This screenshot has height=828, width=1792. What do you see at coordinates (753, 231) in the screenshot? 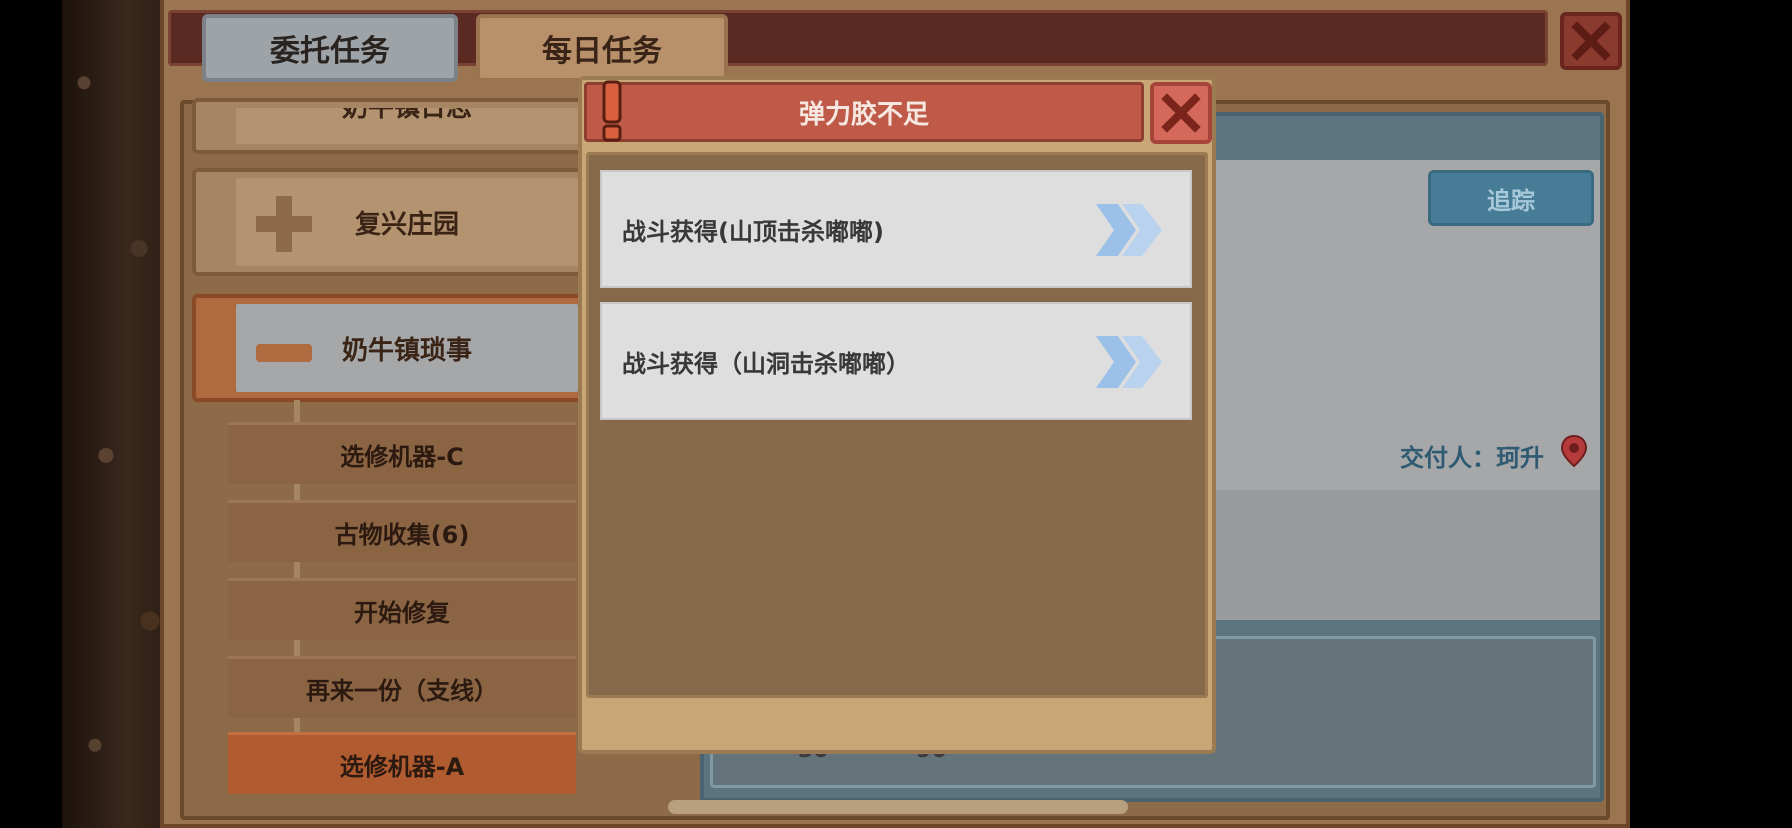
I see `source-label: 战斗获得(山顶击杀嘟嘟)` at bounding box center [753, 231].